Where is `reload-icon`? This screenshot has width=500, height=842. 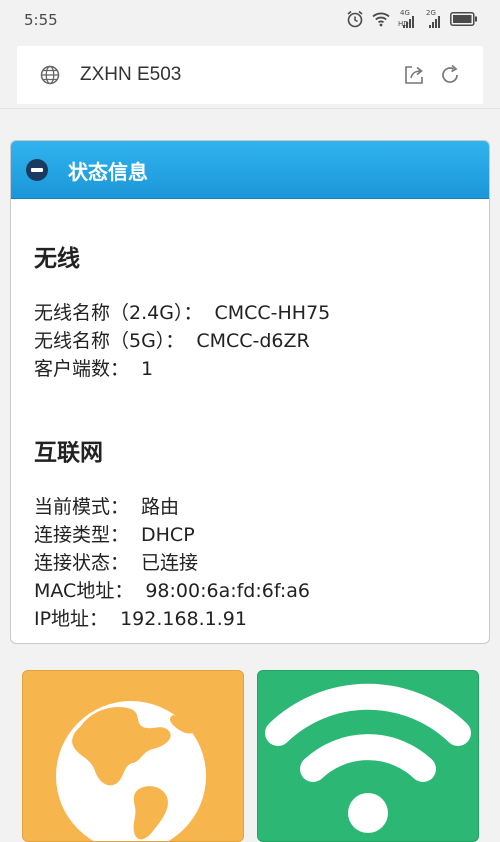 reload-icon is located at coordinates (450, 77).